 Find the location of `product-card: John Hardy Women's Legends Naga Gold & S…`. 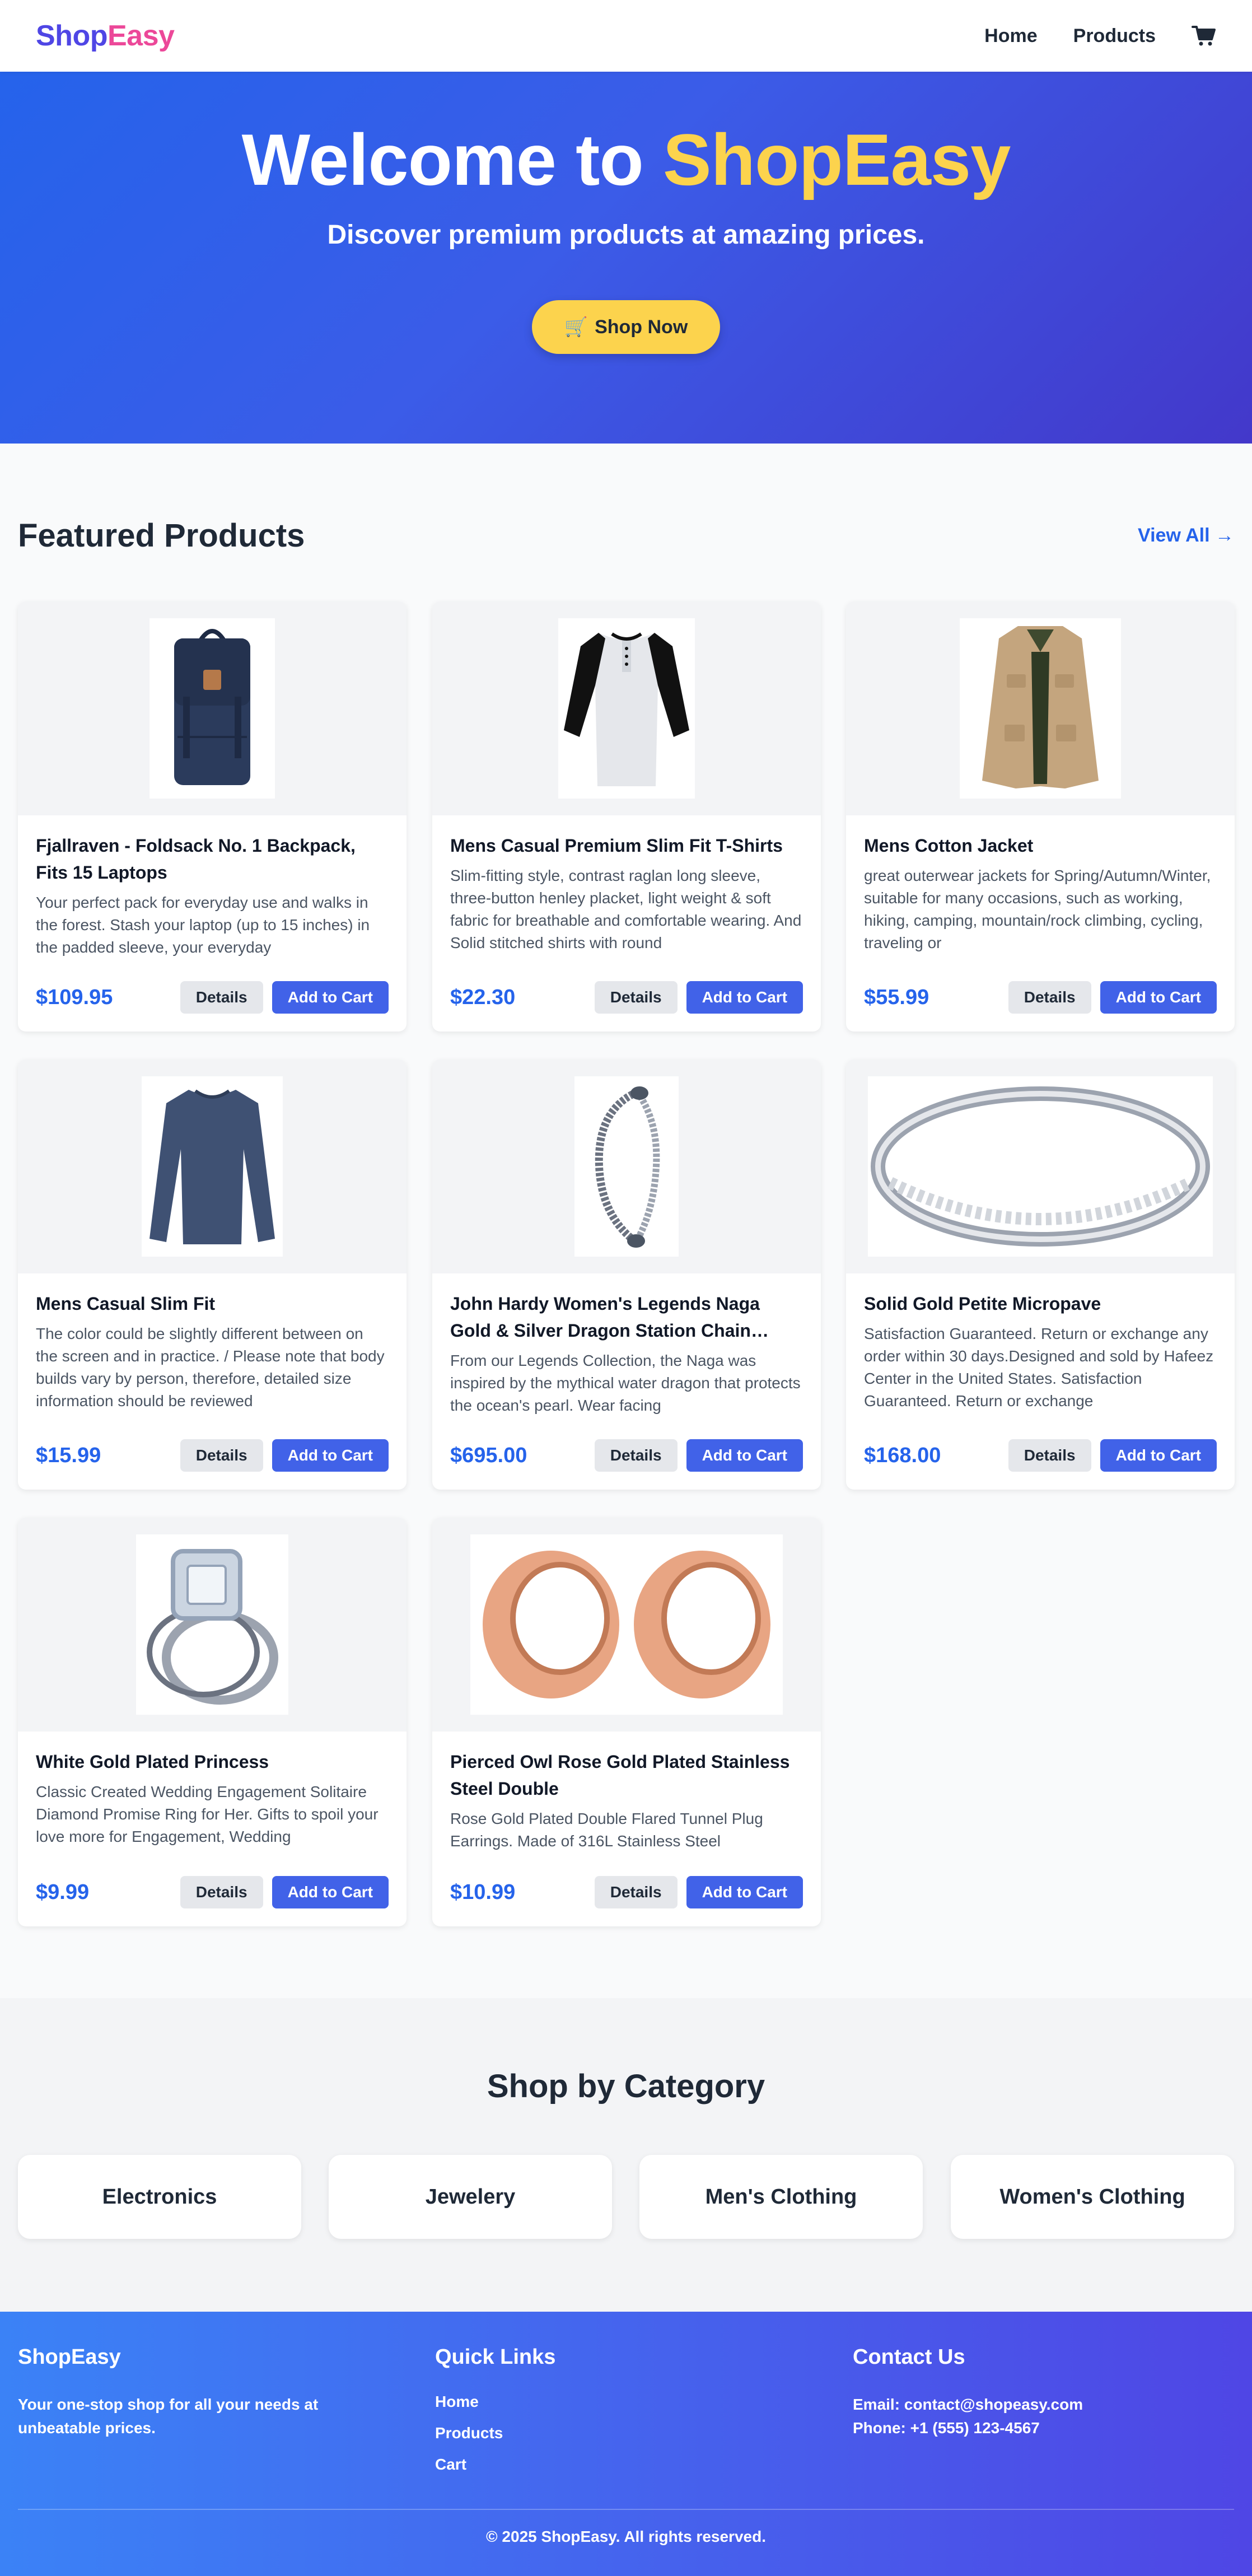

product-card: John Hardy Women's Legends Naga Gold & S… is located at coordinates (626, 1275).